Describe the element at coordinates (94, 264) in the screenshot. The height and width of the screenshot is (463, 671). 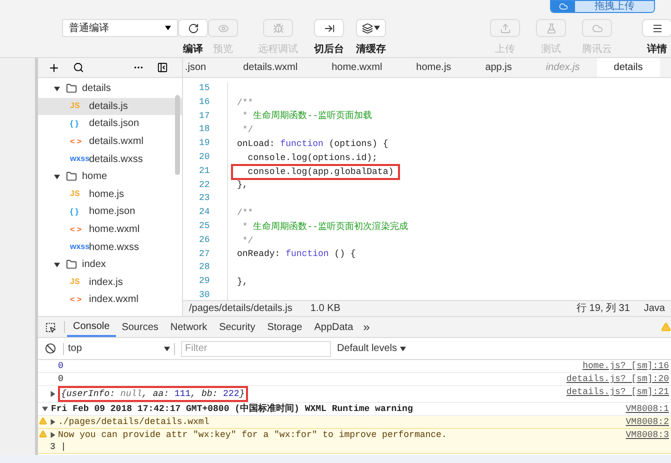
I see `folder-name: index` at that location.